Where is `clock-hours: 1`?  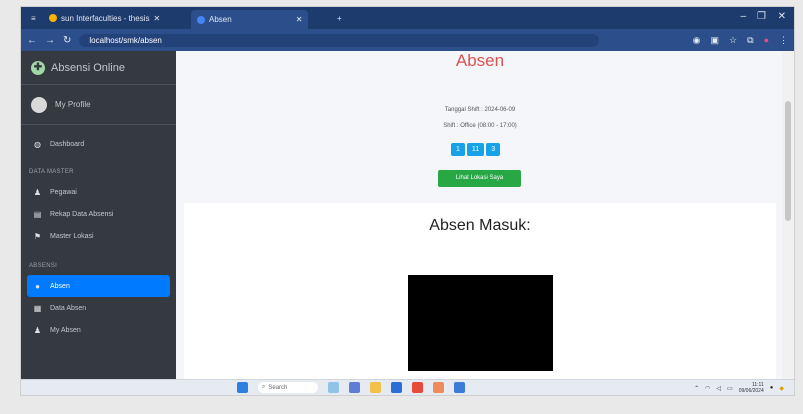
clock-hours: 1 is located at coordinates (458, 149).